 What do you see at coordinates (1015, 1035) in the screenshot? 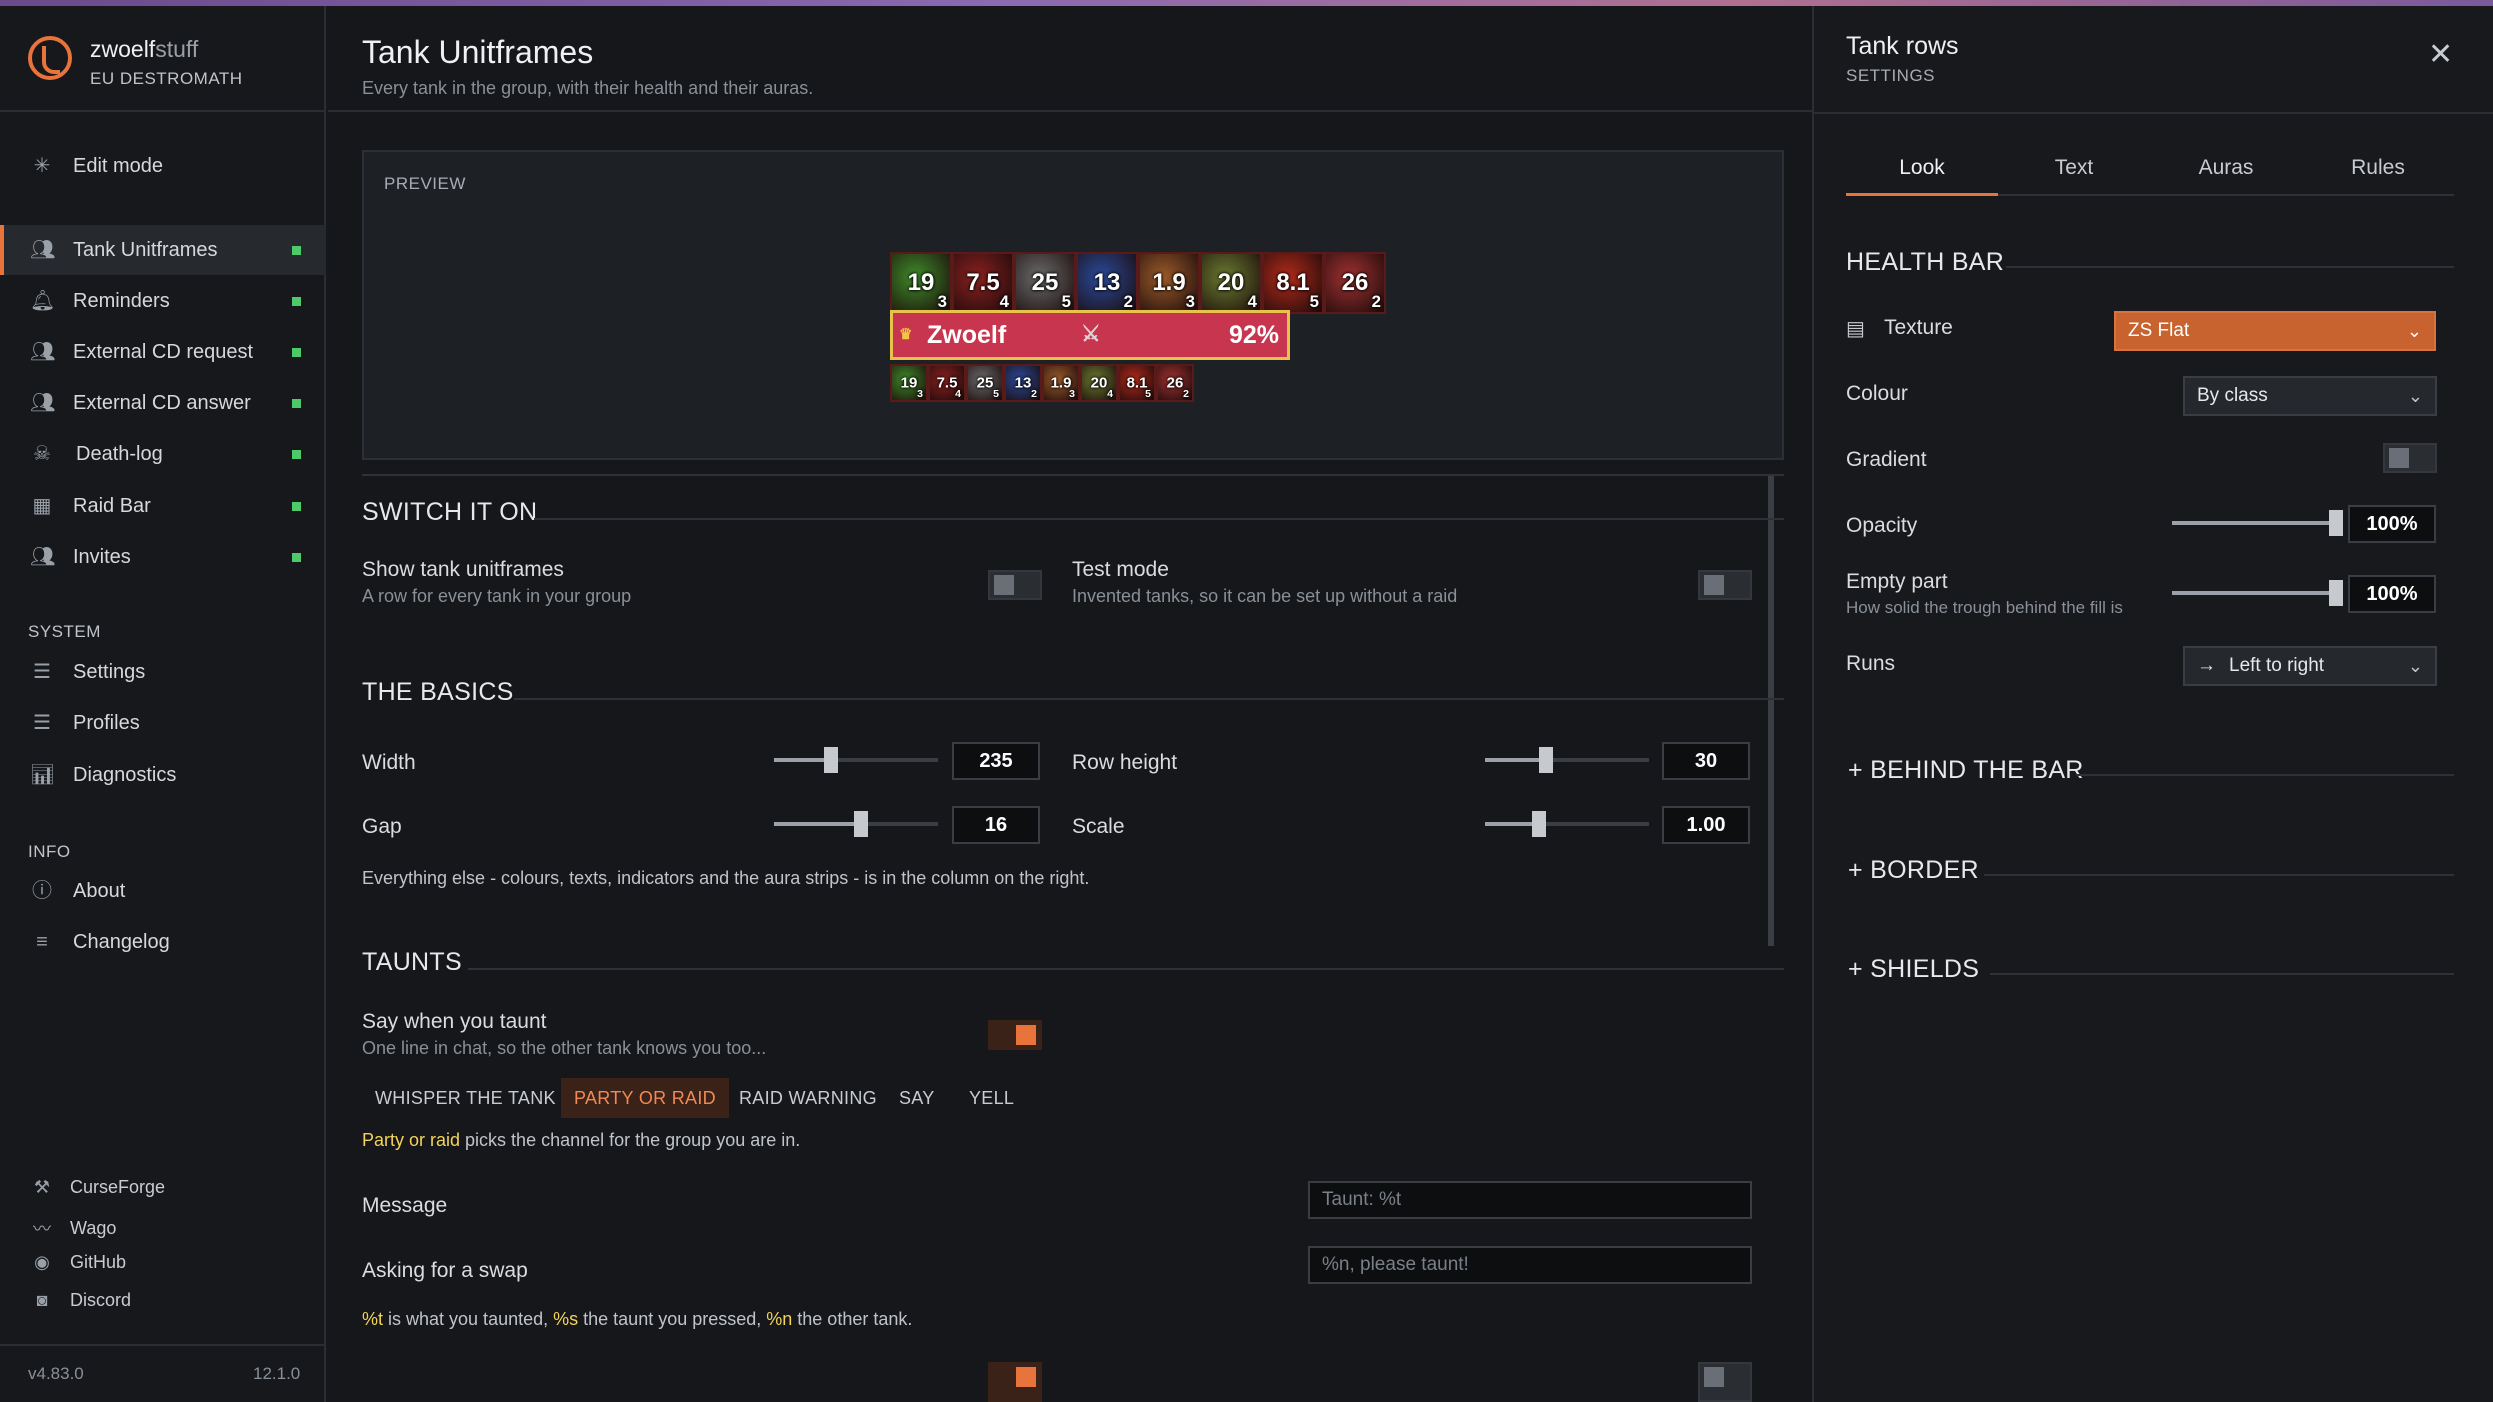
I see `say-when-taunt-toggle` at bounding box center [1015, 1035].